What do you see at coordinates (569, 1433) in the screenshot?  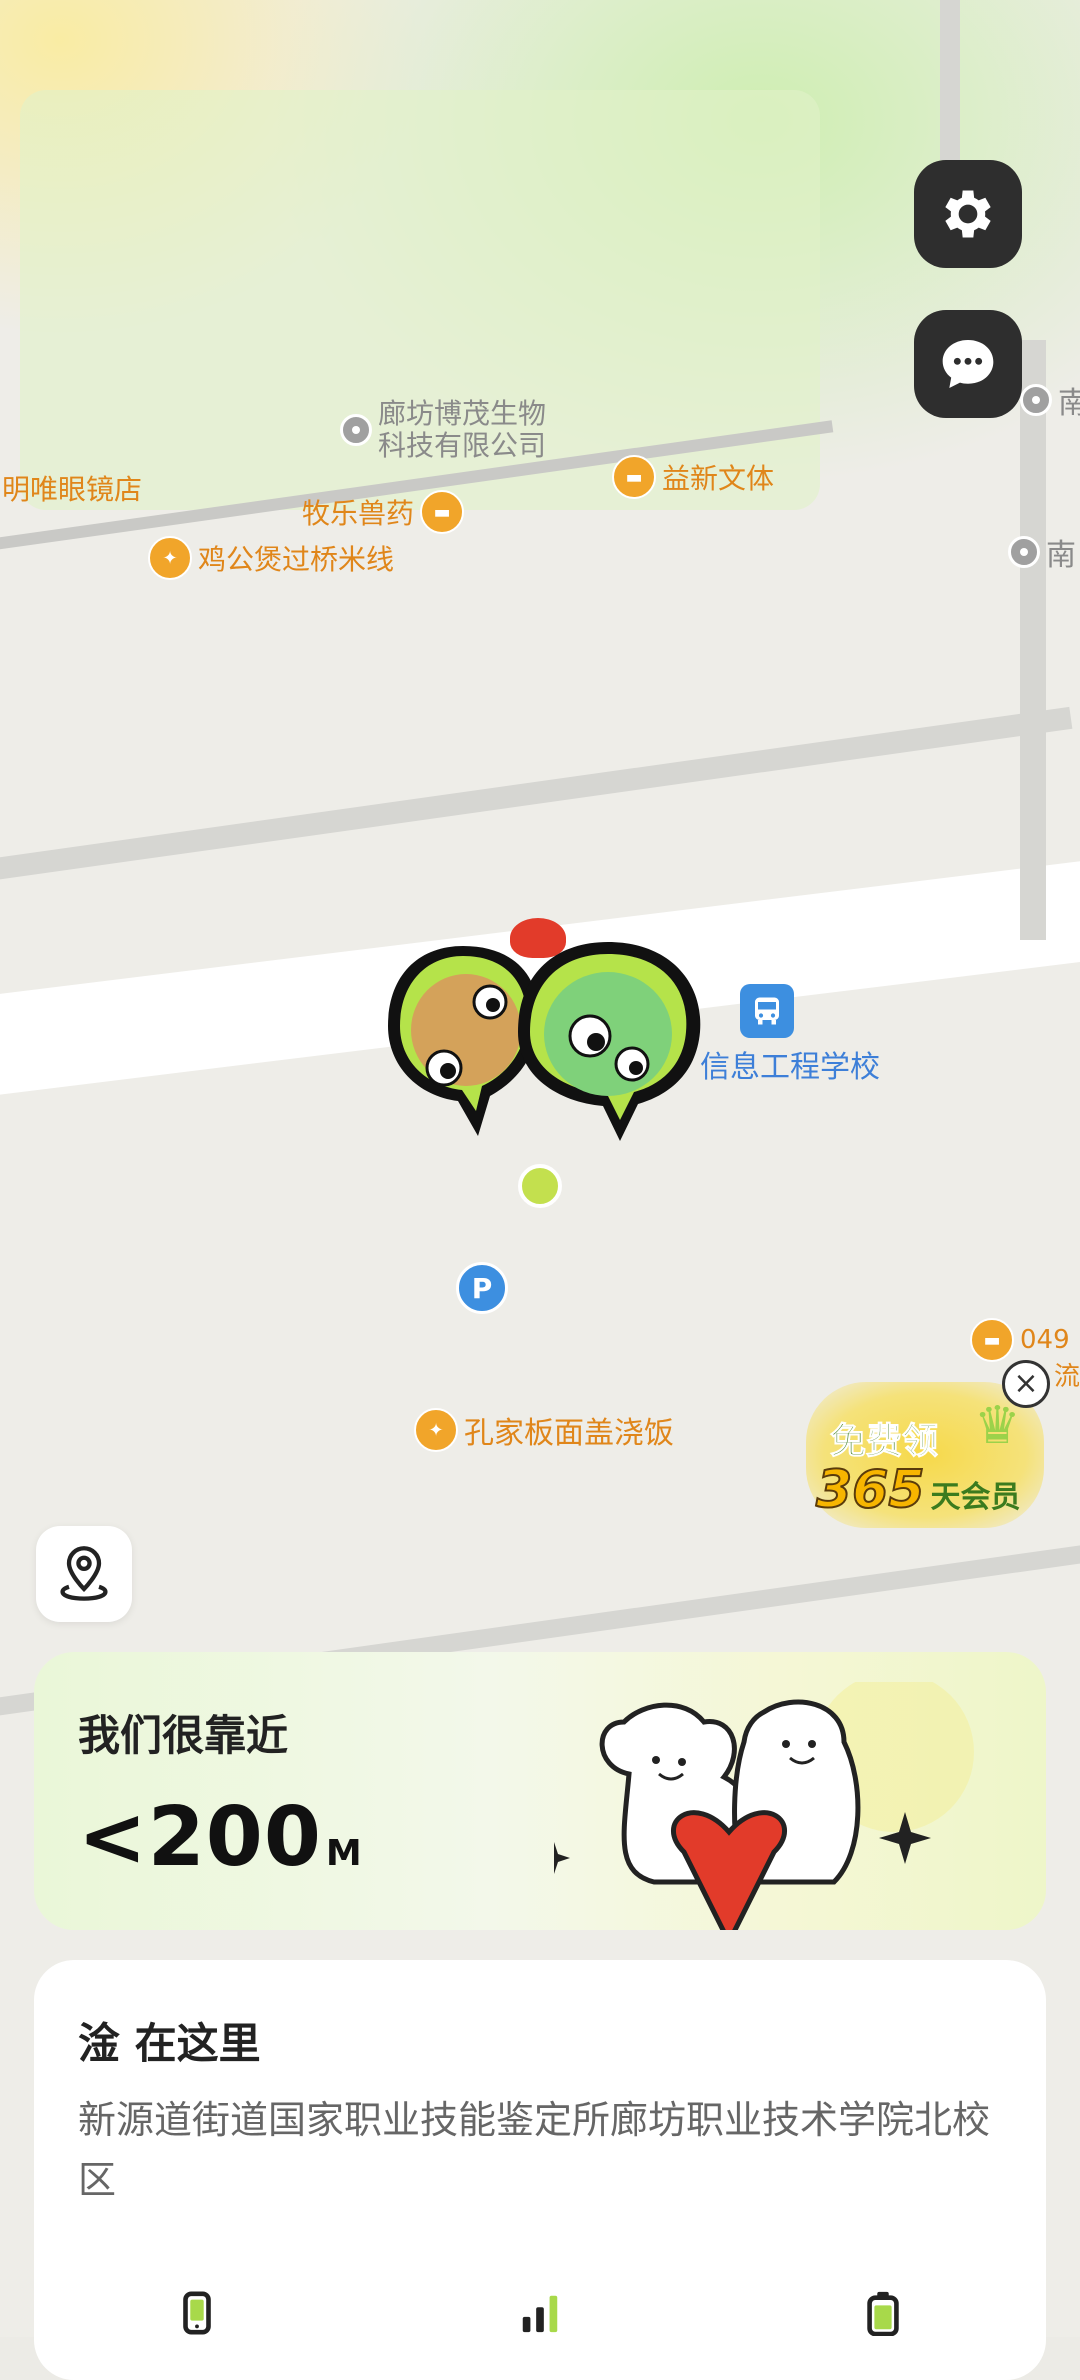 I see `poi-label: 孔家板面盖浇饭` at bounding box center [569, 1433].